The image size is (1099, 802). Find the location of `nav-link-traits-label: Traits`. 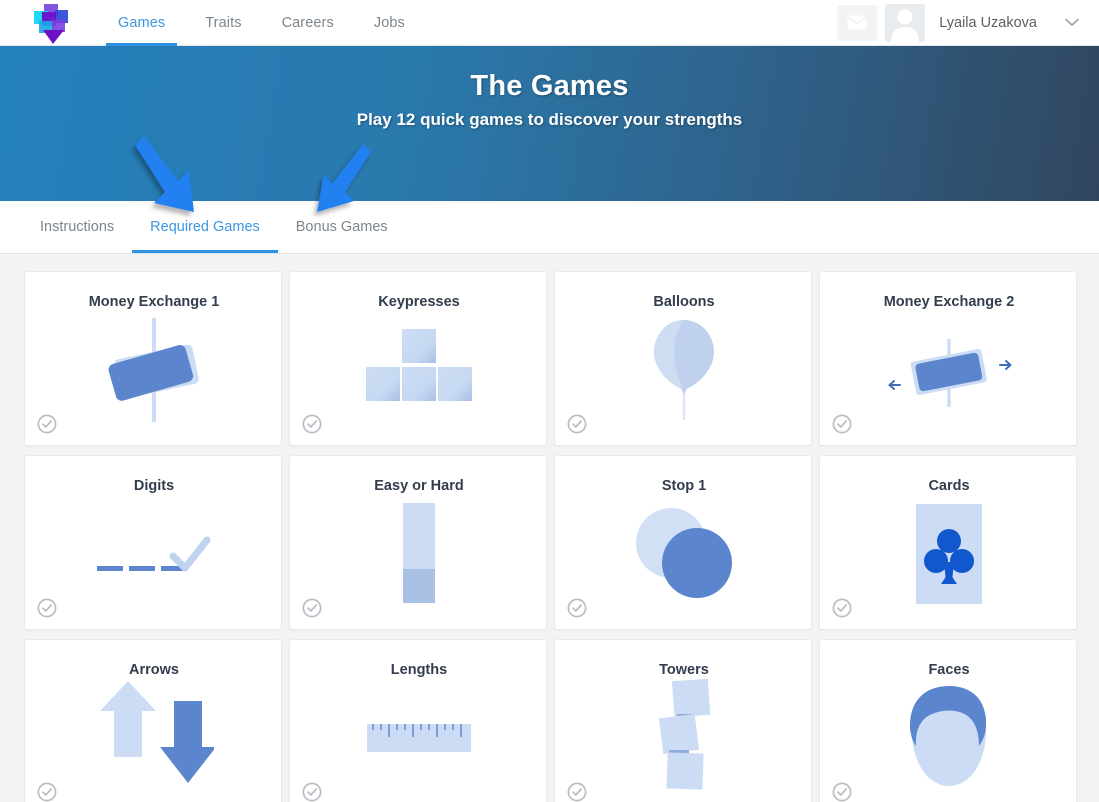

nav-link-traits-label: Traits is located at coordinates (223, 22).